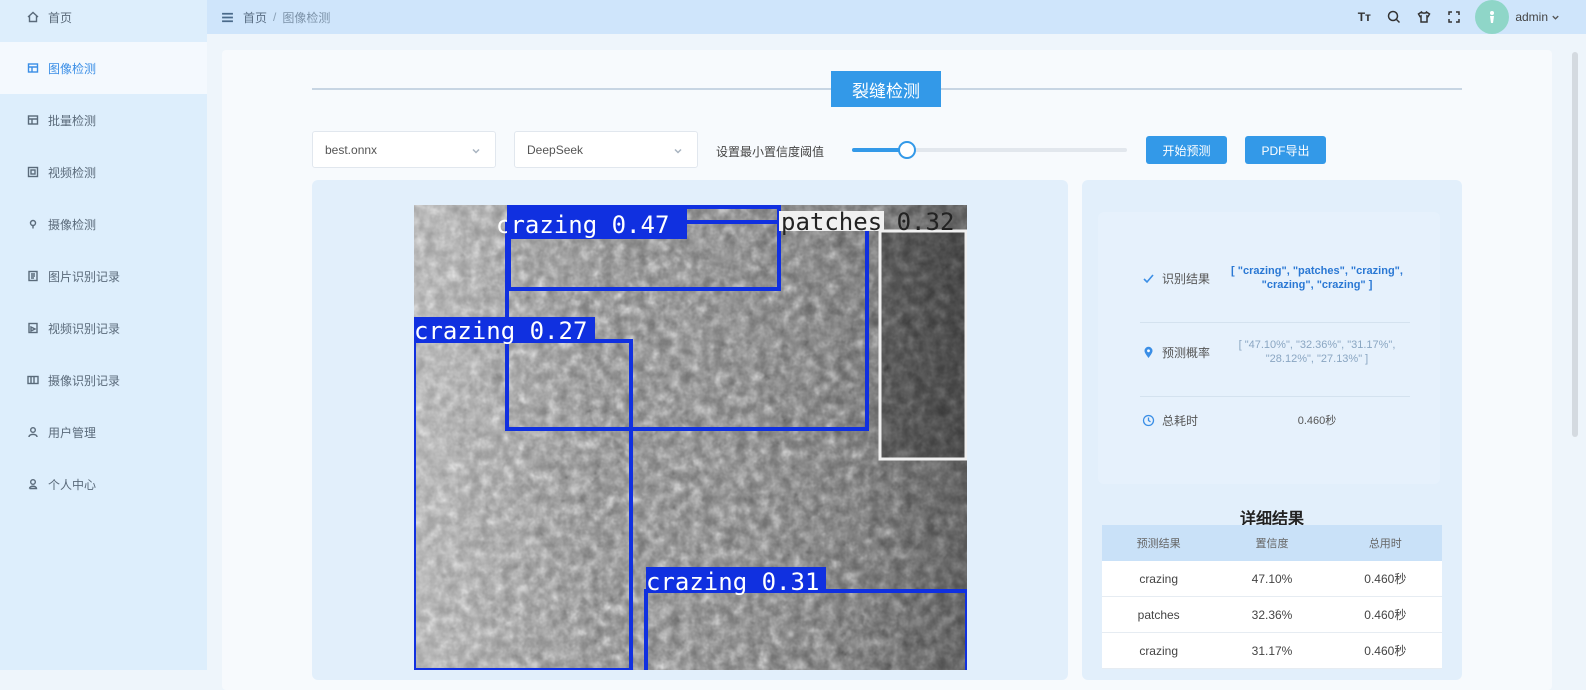  What do you see at coordinates (867, 222) in the screenshot?
I see `bbox-label-patches: patches 0.32` at bounding box center [867, 222].